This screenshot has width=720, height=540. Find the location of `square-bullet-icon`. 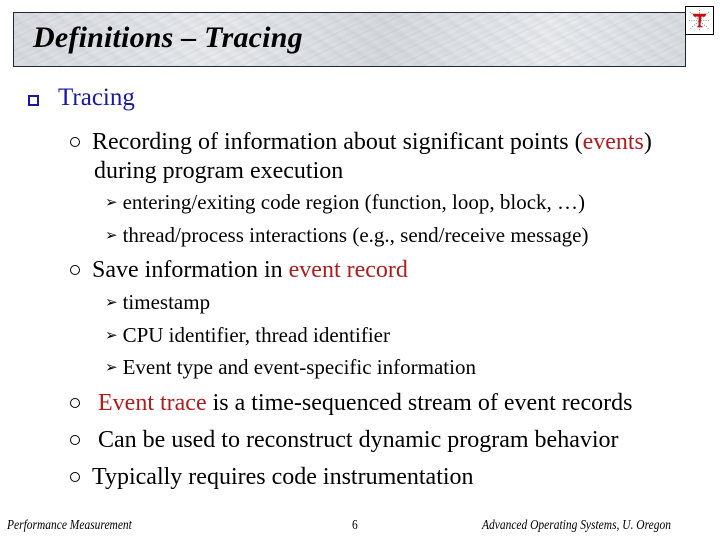

square-bullet-icon is located at coordinates (33, 100).